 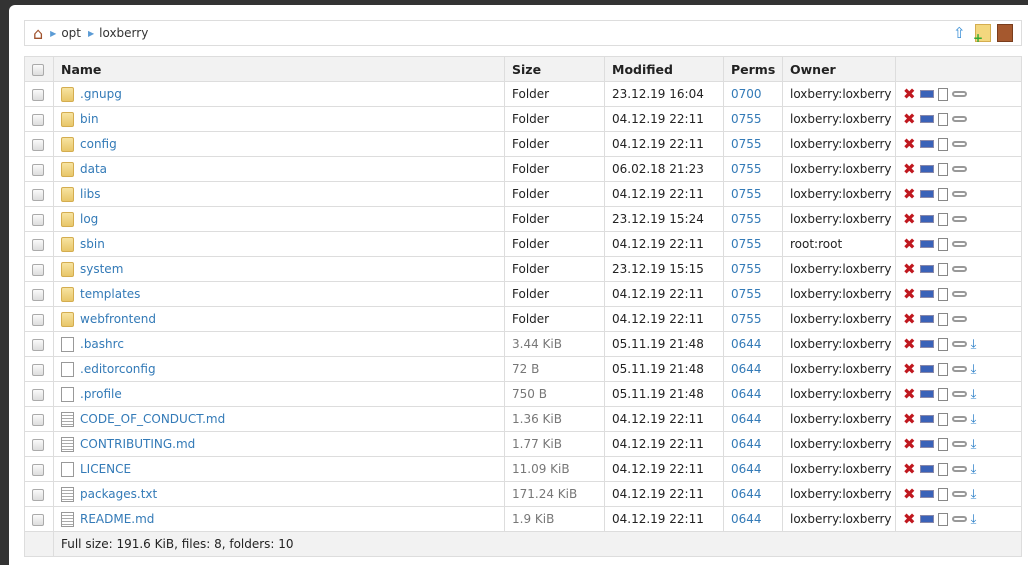 I want to click on home-icon: ⌂, so click(x=38, y=33).